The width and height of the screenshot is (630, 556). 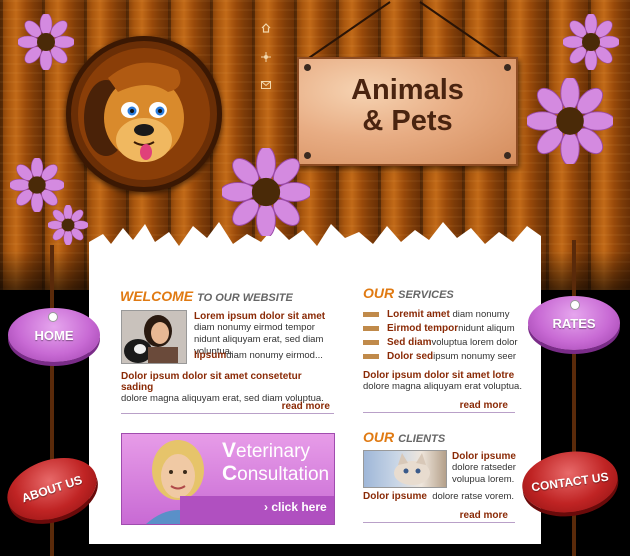 I want to click on service-item-text: voluptua lorem dolor, so click(x=474, y=342).